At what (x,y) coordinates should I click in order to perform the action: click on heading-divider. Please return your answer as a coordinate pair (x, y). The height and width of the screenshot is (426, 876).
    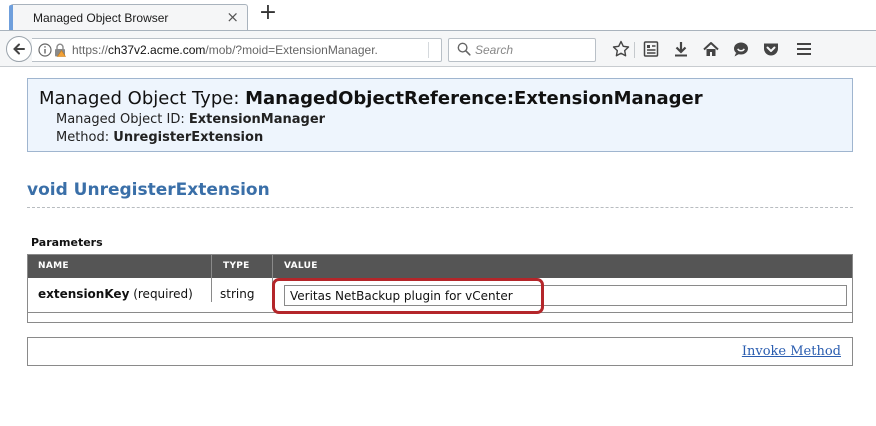
    Looking at the image, I should click on (440, 207).